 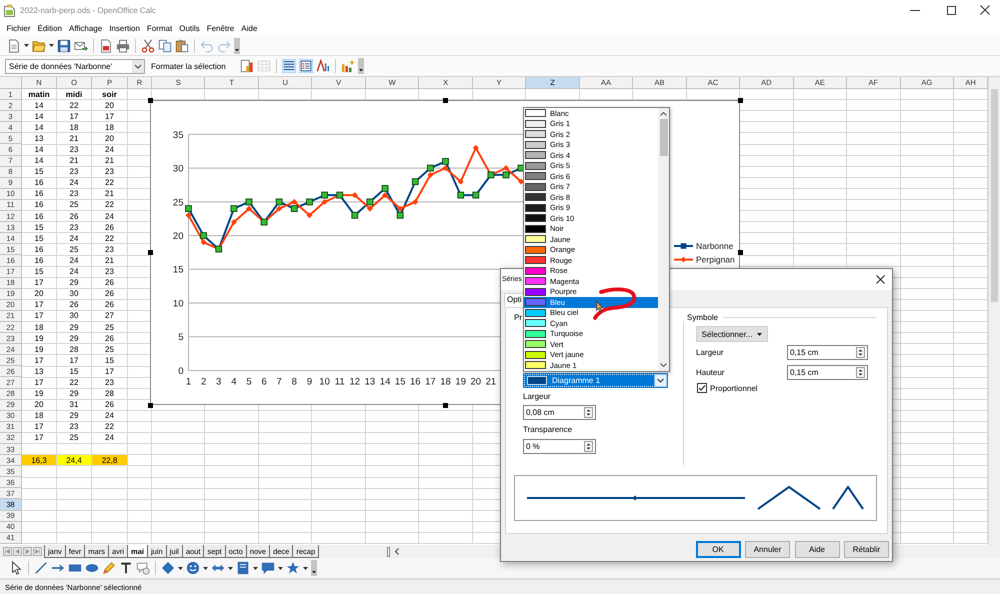 I want to click on table-cell-text: 25, so click(x=74, y=437).